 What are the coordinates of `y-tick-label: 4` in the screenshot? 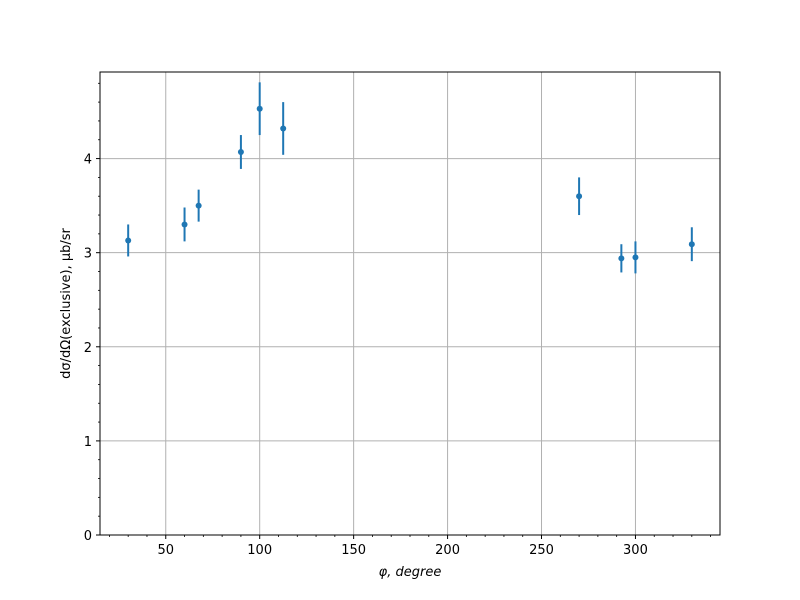 It's located at (88, 160).